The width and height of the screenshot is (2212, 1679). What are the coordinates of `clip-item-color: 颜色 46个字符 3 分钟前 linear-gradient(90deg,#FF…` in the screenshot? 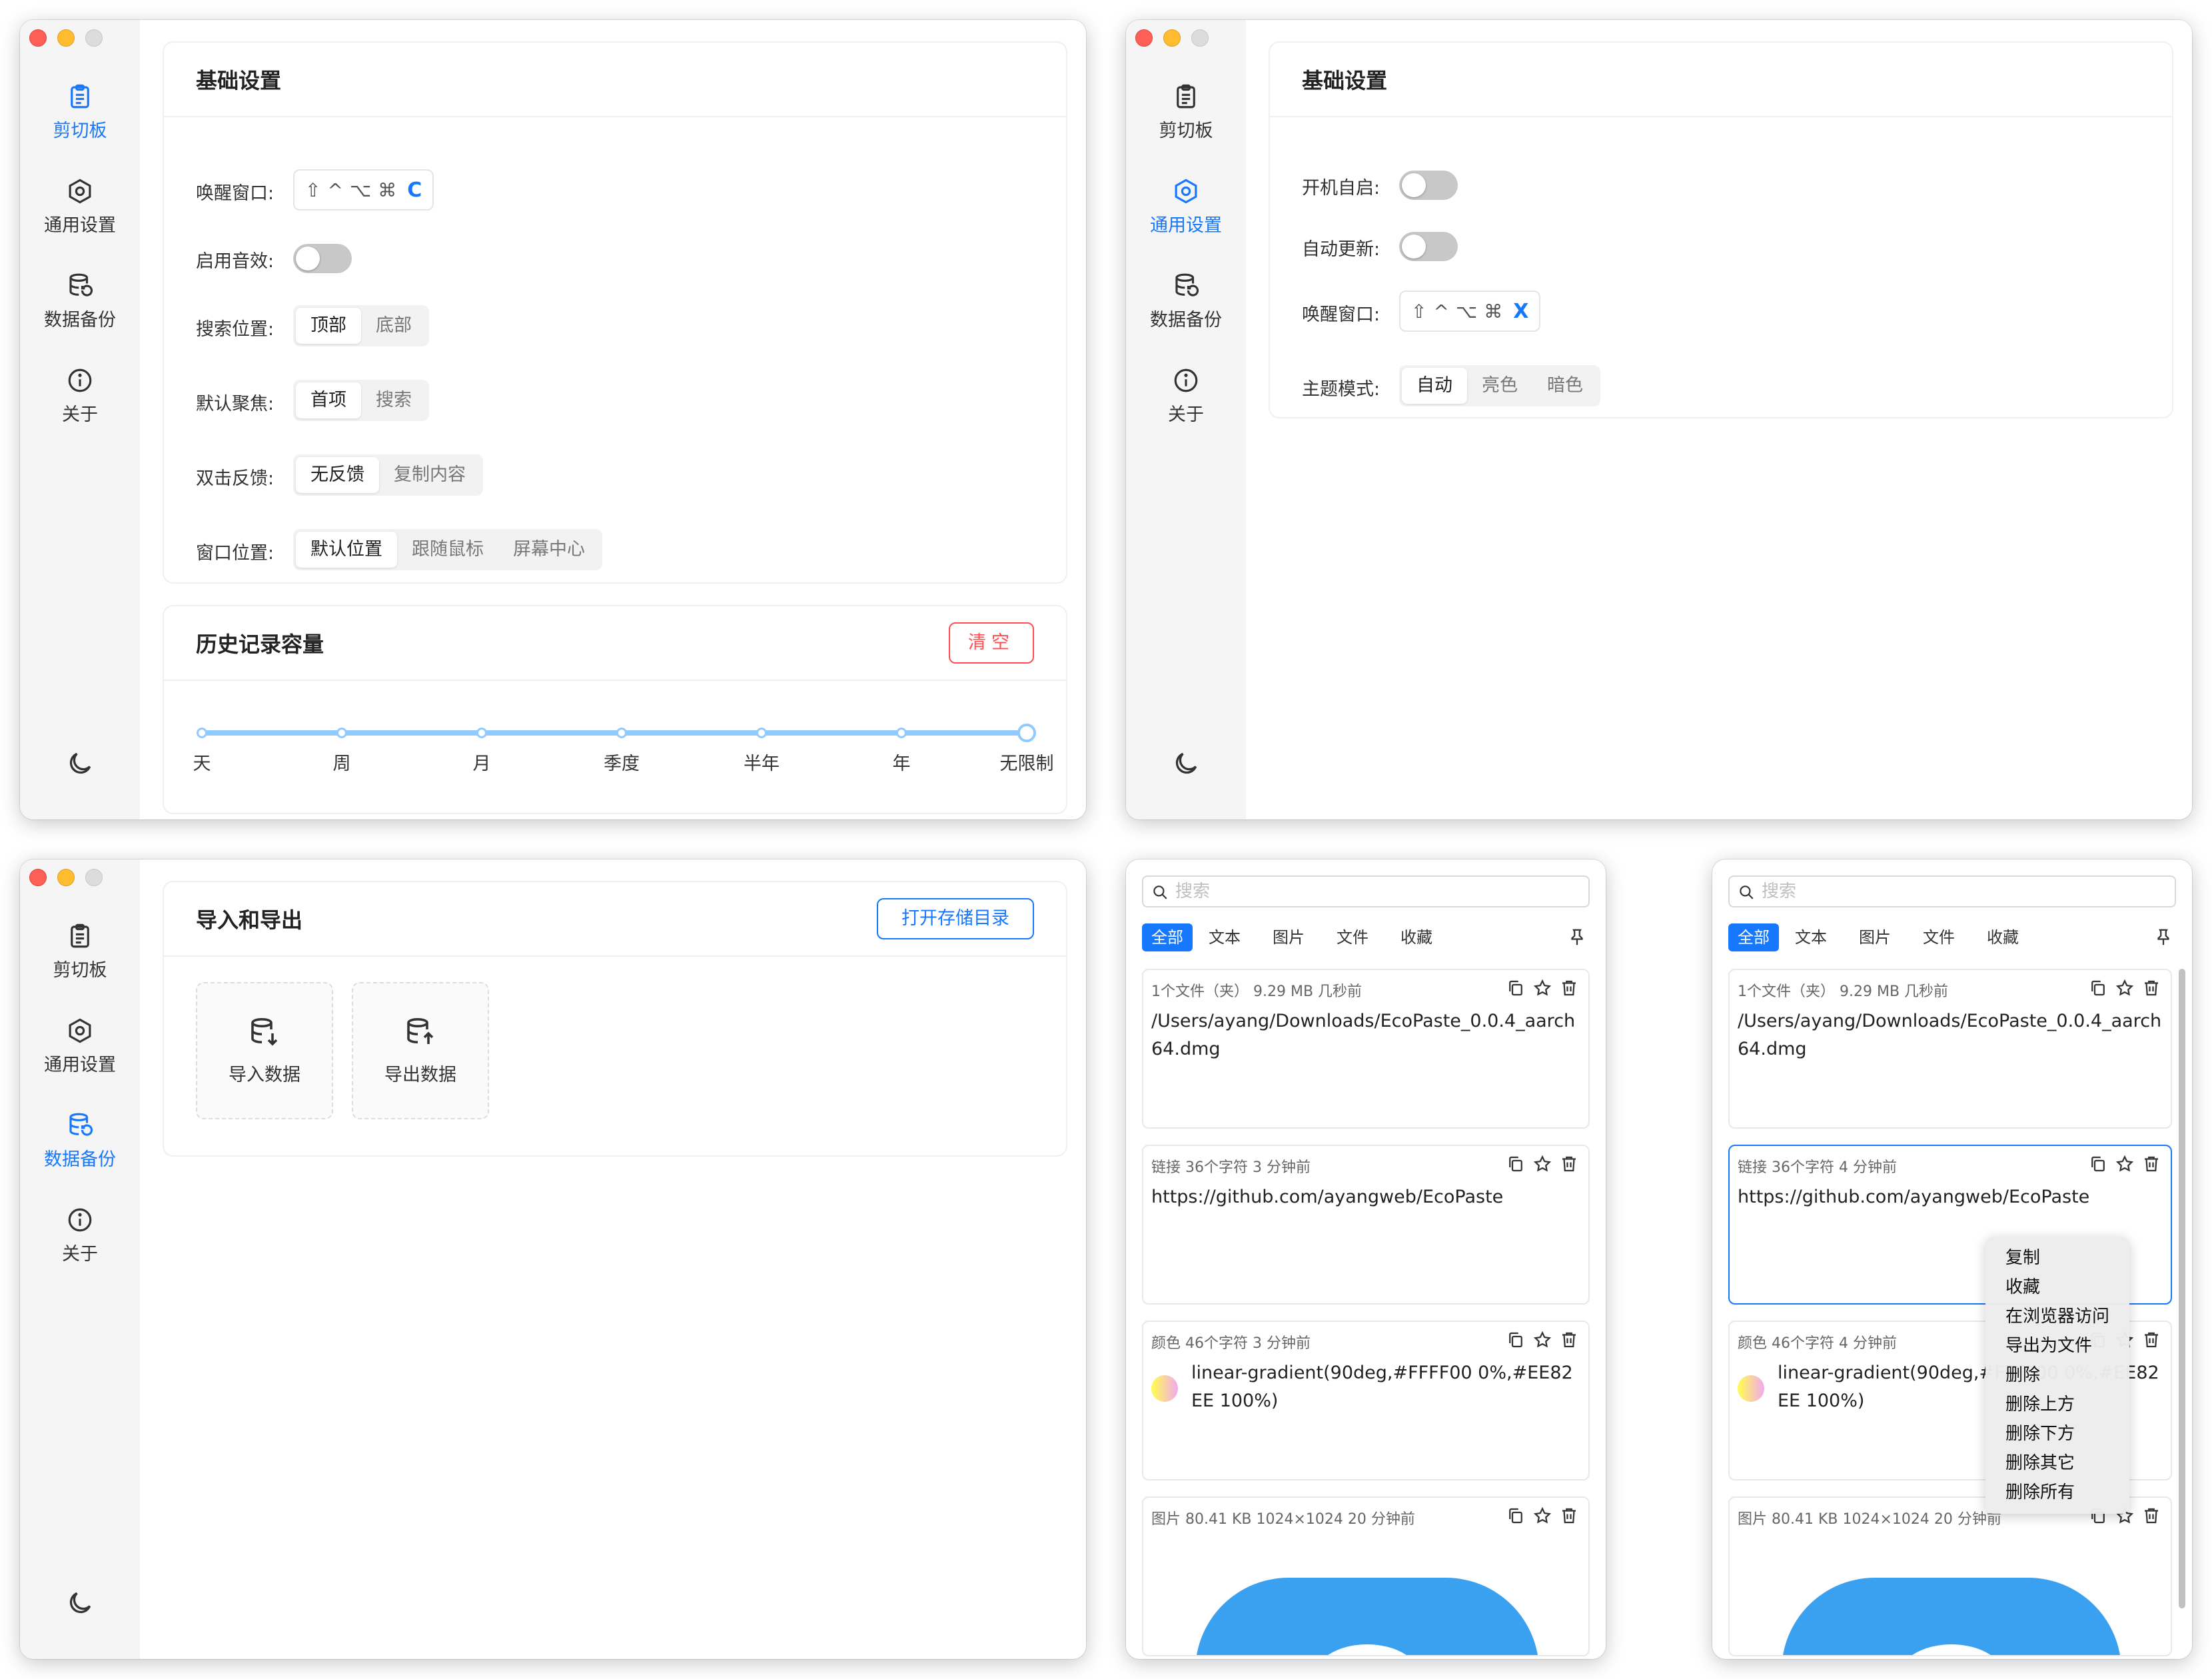 It's located at (1366, 1400).